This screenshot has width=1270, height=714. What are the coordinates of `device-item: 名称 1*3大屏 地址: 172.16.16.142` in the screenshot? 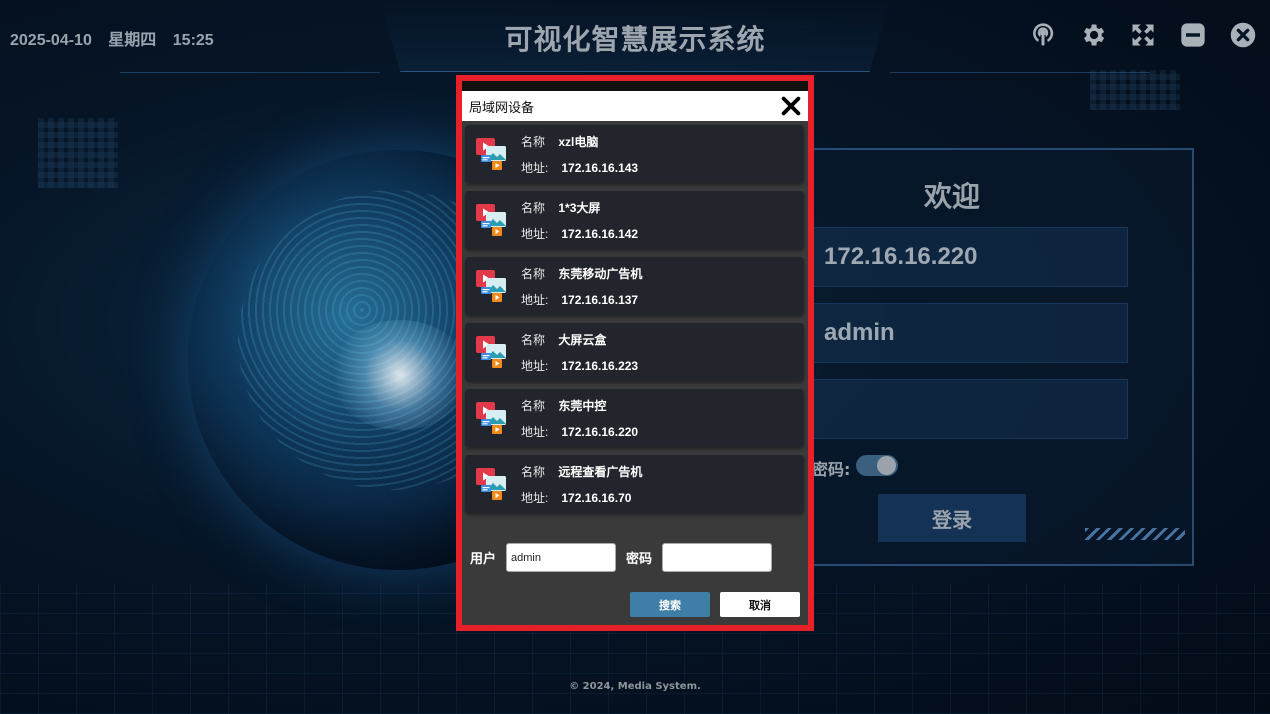 It's located at (634, 220).